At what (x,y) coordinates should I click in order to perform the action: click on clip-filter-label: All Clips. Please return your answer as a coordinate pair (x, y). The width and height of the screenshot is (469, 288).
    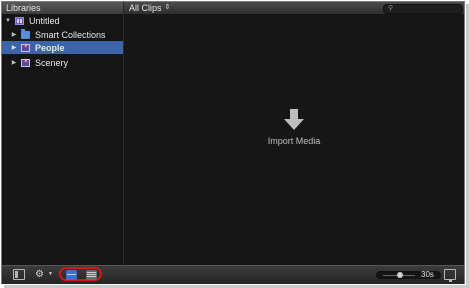
    Looking at the image, I should click on (145, 8).